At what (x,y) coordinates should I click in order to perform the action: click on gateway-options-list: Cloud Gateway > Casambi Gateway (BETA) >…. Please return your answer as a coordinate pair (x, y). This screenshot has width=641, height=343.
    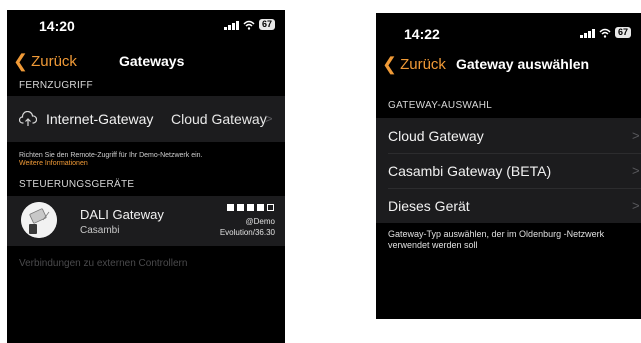
    Looking at the image, I should click on (508, 170).